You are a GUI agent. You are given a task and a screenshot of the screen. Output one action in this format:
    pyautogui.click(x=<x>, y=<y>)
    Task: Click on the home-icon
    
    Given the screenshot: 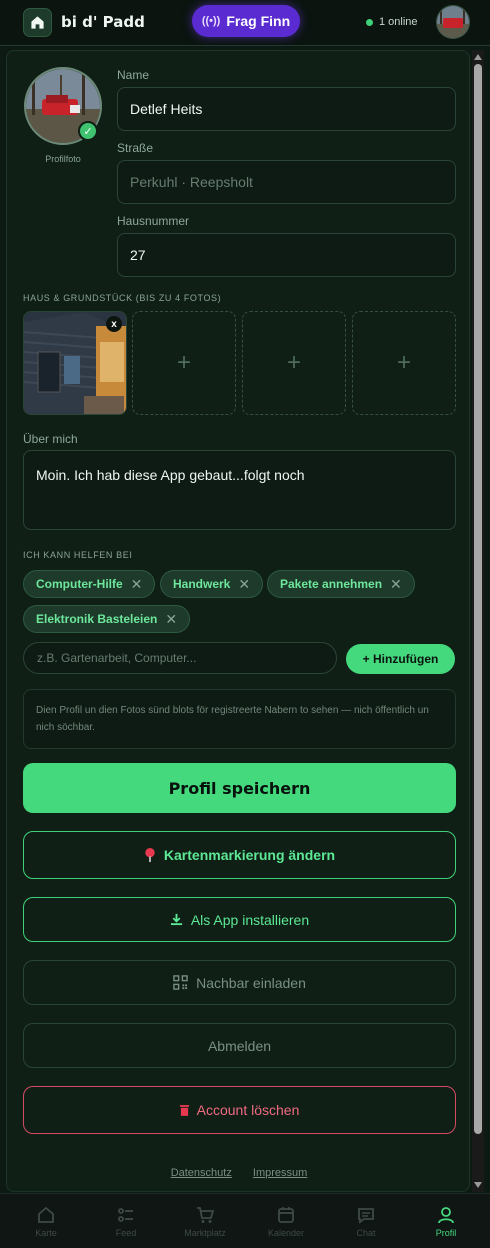 What is the action you would take?
    pyautogui.click(x=37, y=22)
    